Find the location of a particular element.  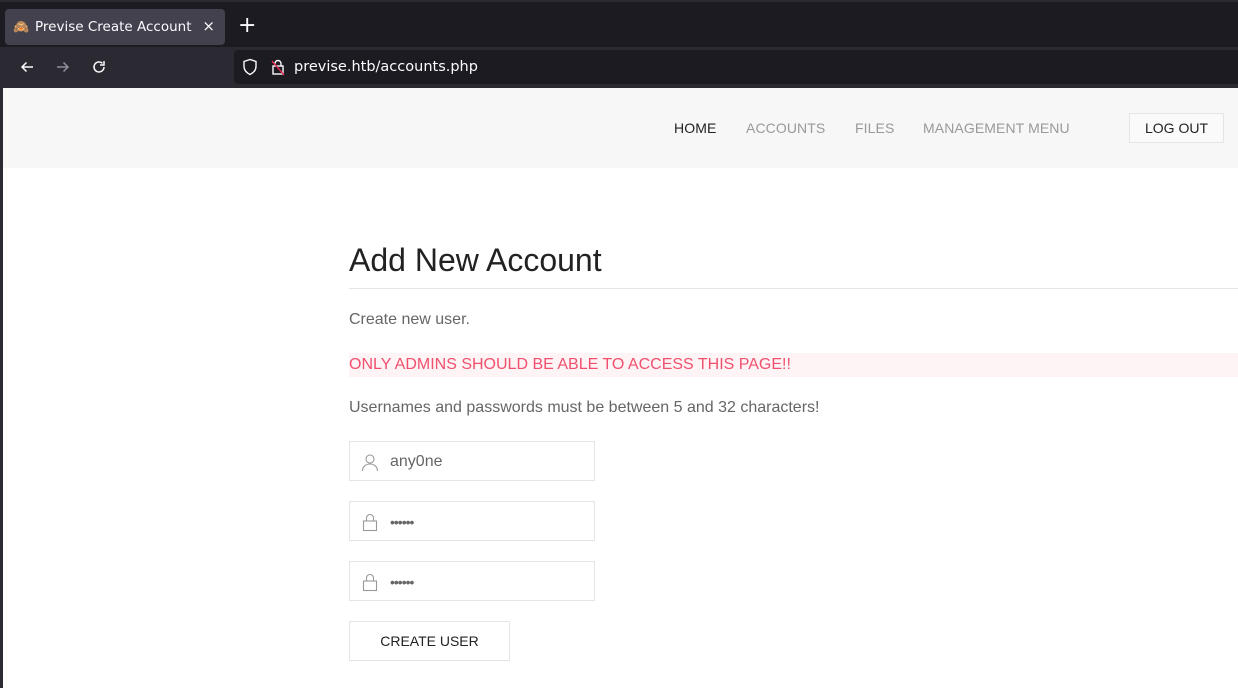

nav-home: HOME is located at coordinates (695, 128).